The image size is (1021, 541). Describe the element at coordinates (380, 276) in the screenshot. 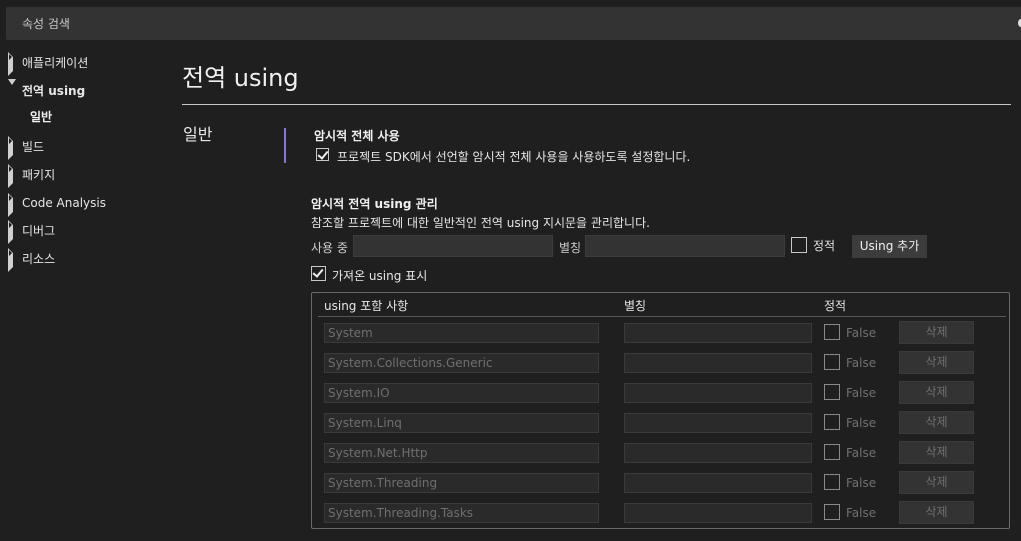

I see `show-imported-label: 가져온 using 표시` at that location.